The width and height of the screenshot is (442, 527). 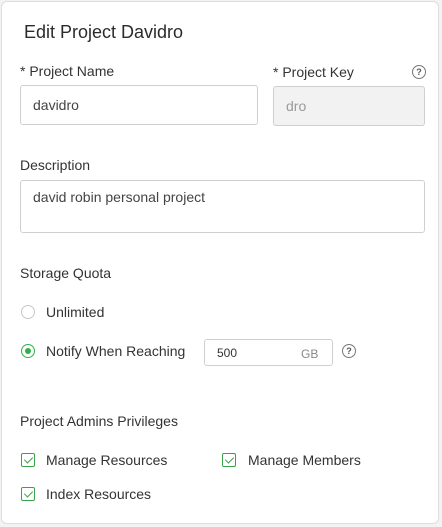 What do you see at coordinates (349, 106) in the screenshot?
I see `project-key-input: dro` at bounding box center [349, 106].